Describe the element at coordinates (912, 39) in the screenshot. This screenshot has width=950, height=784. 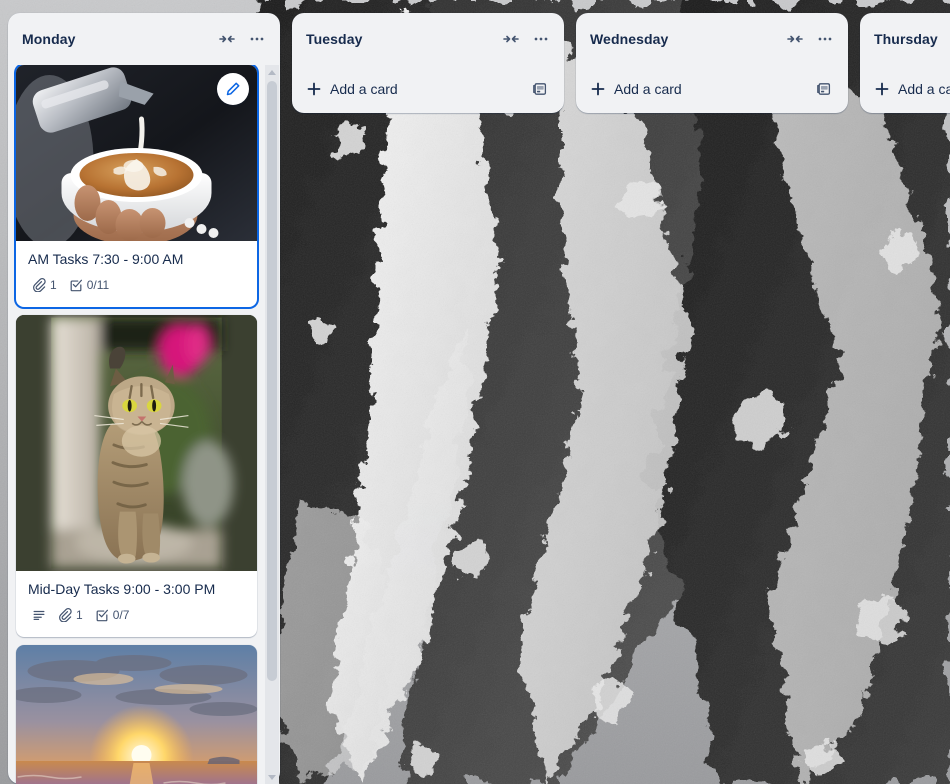
I see `list-title-thursday: Thursday` at that location.